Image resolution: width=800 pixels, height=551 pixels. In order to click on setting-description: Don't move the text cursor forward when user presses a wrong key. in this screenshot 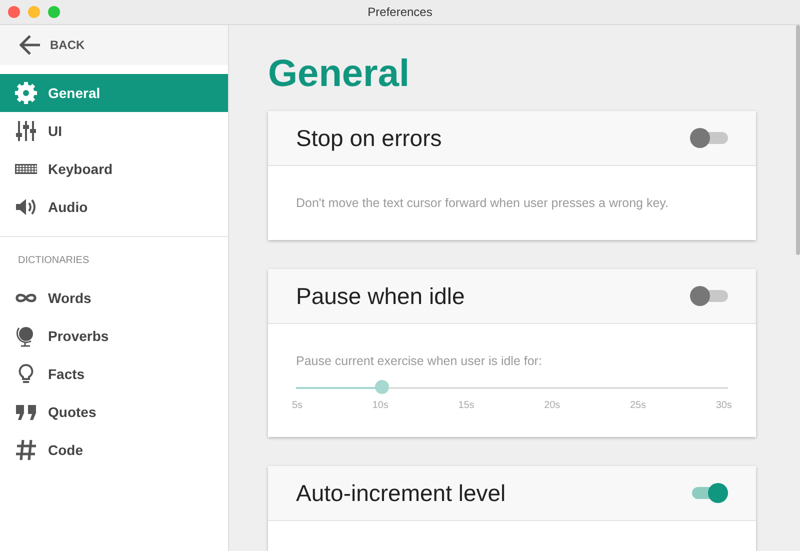, I will do `click(482, 203)`.